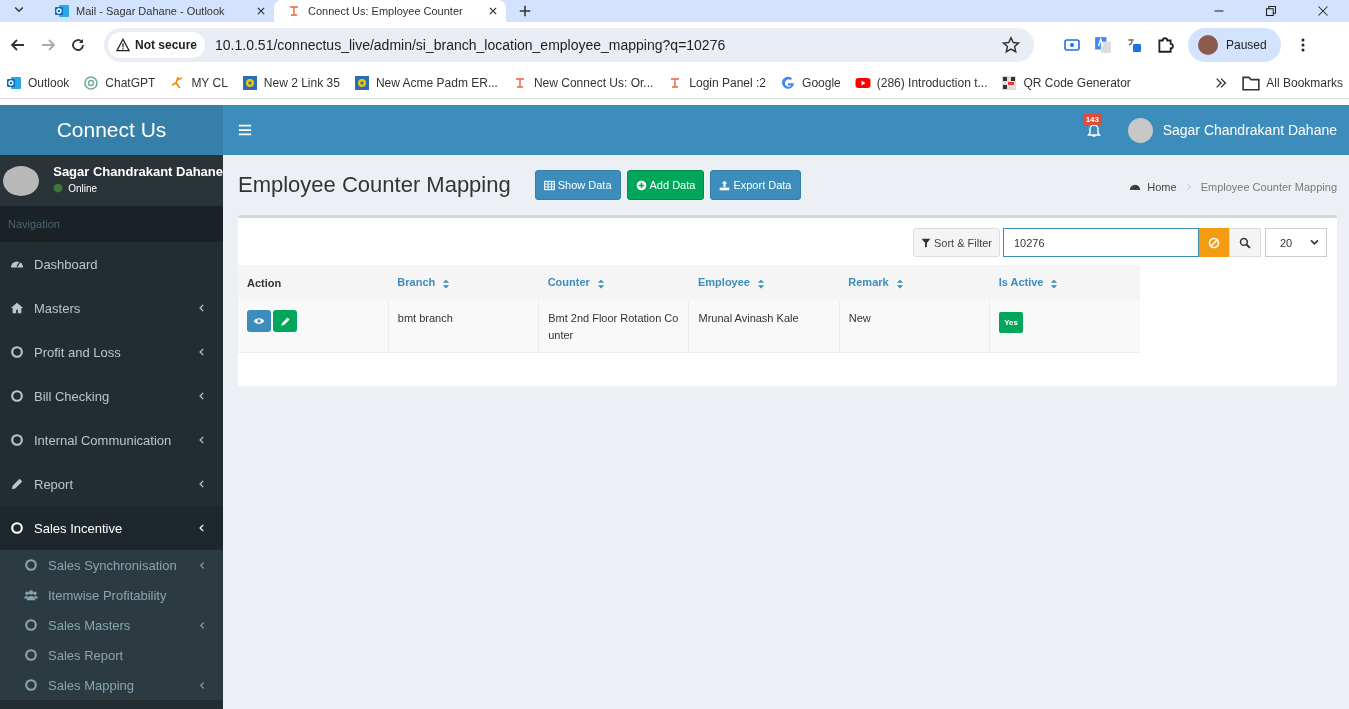  What do you see at coordinates (613, 326) in the screenshot?
I see `table-cell: Bmt 2nd Floor Rotation Co unter` at bounding box center [613, 326].